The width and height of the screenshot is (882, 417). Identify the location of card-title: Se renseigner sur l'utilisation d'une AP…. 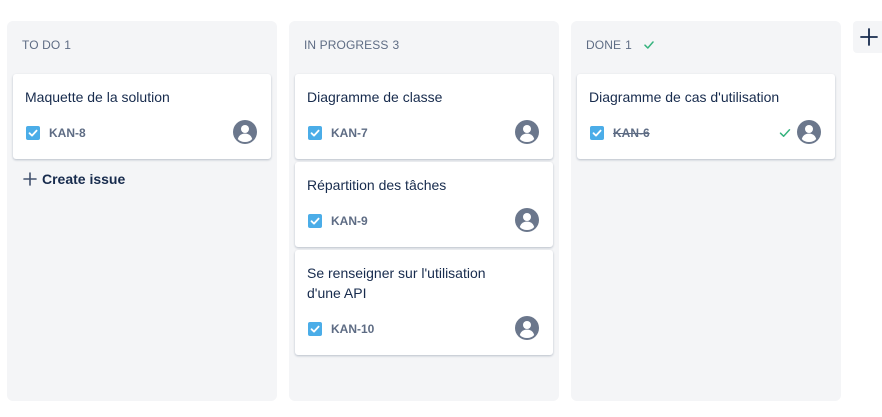
(396, 283).